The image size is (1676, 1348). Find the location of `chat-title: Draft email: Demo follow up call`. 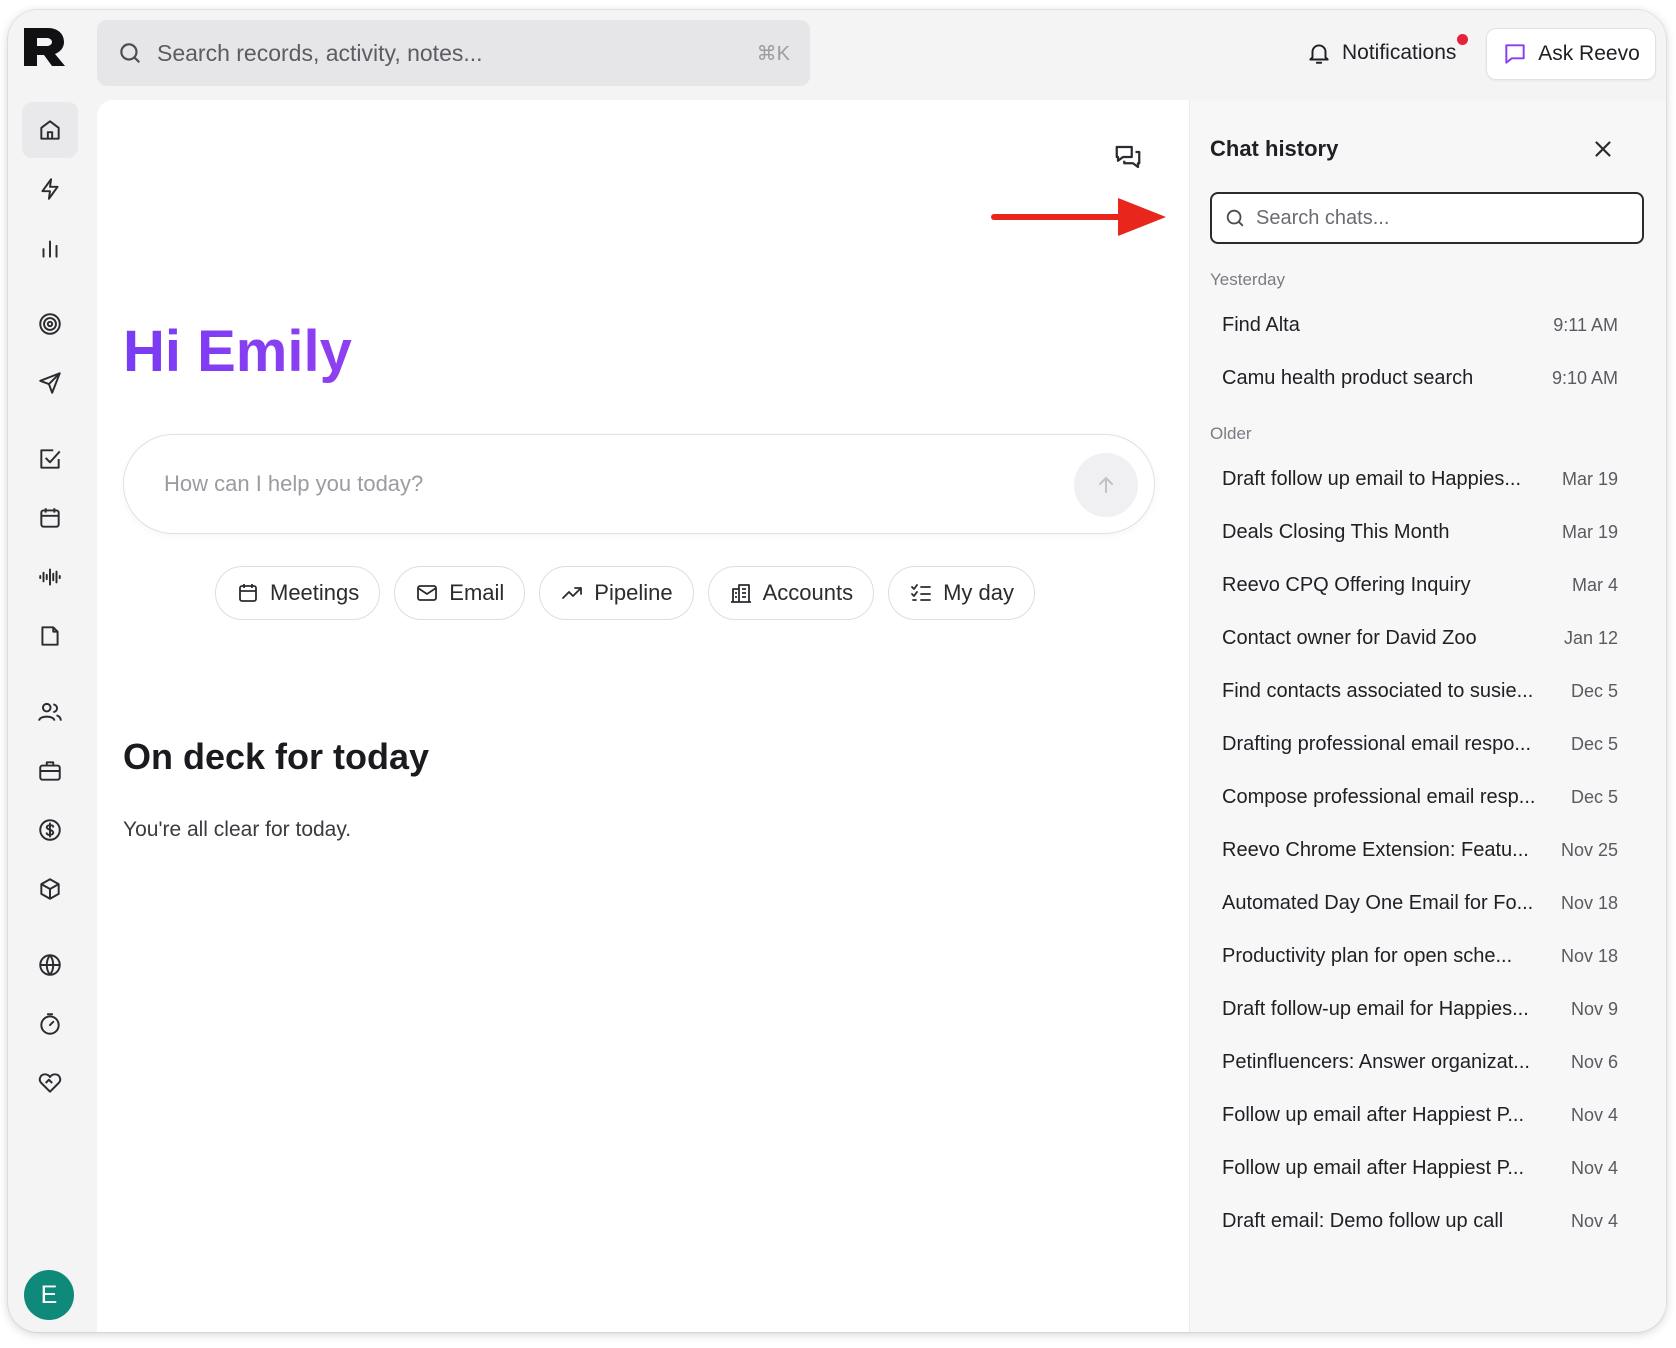

chat-title: Draft email: Demo follow up call is located at coordinates (1363, 1220).